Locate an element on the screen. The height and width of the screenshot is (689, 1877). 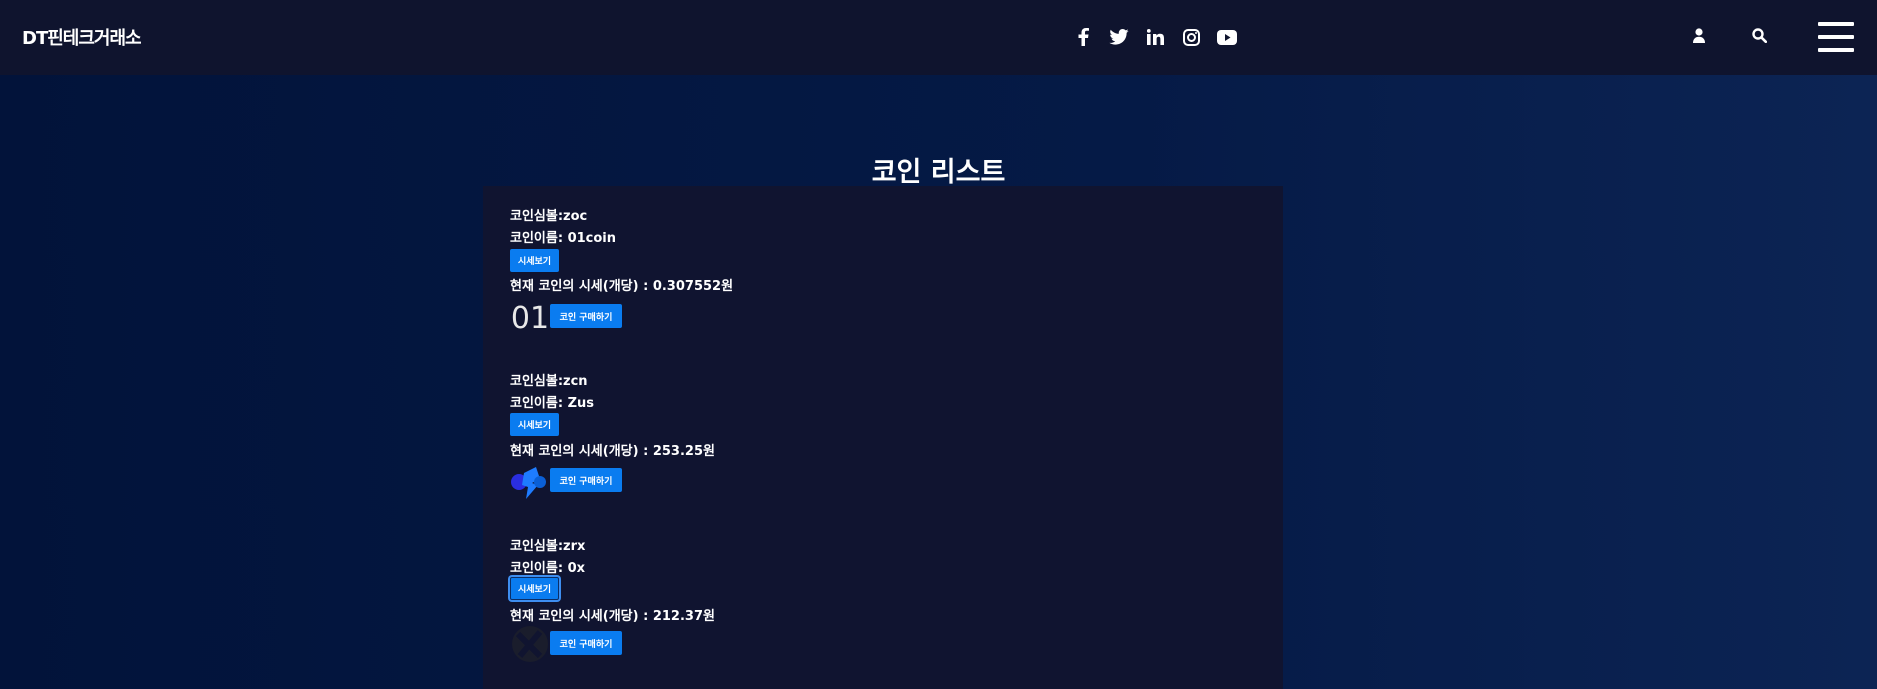
linkedin-icon is located at coordinates (1155, 37).